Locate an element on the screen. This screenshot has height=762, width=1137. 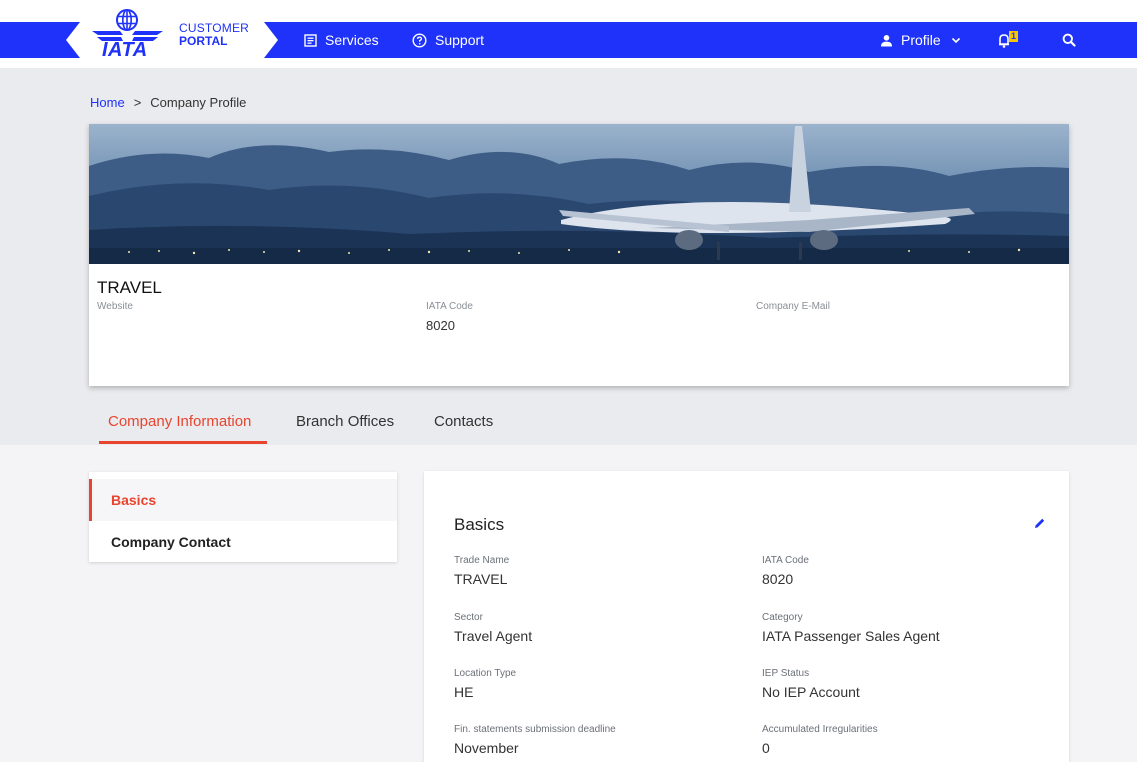
field-iep-status: IEP Status No IEP Account is located at coordinates (811, 684).